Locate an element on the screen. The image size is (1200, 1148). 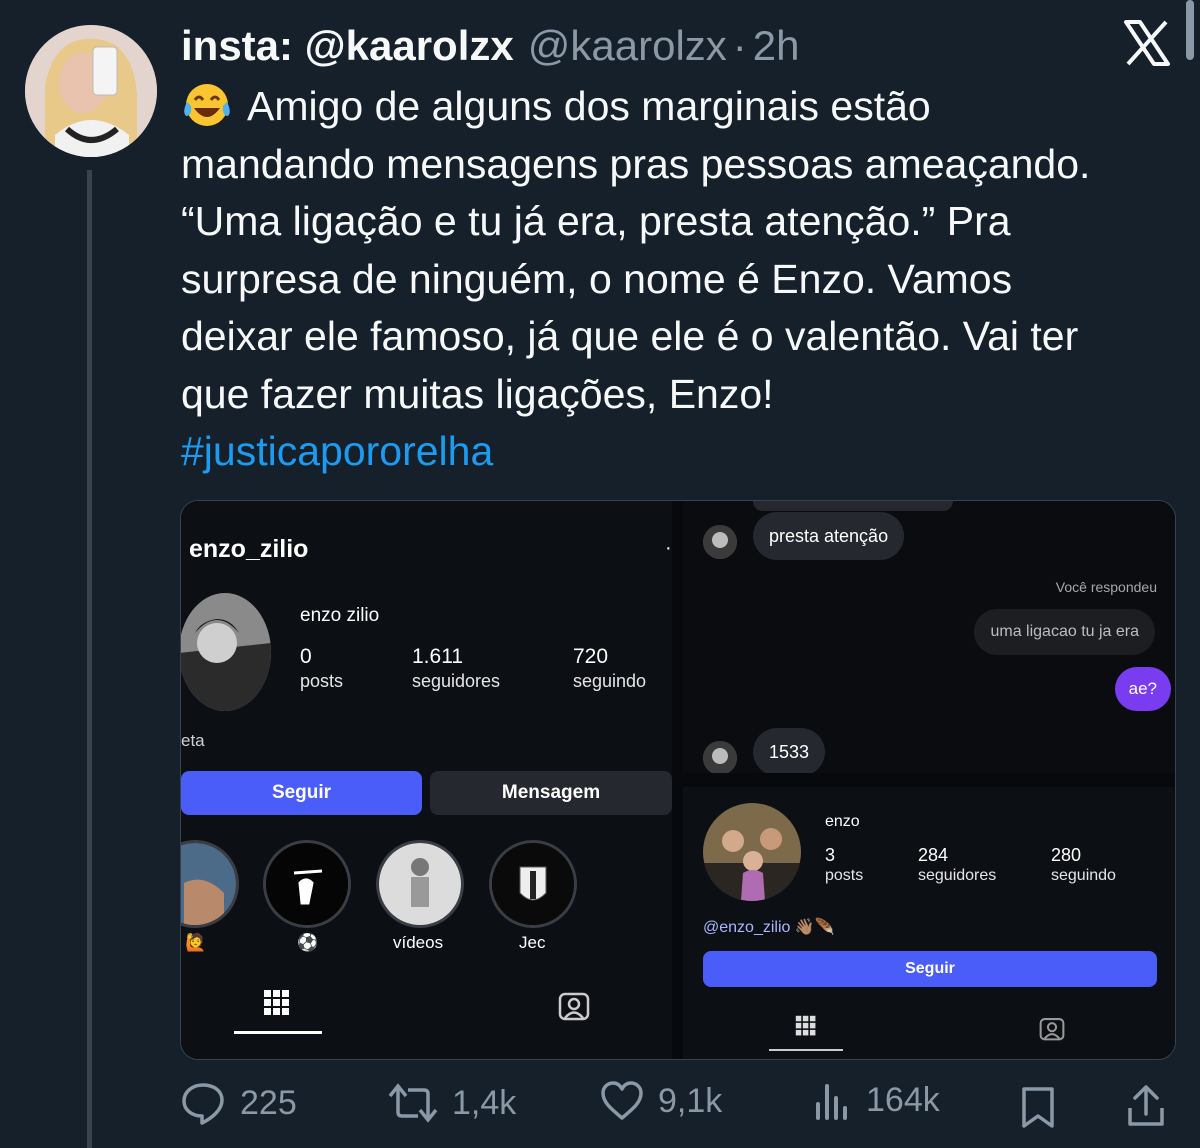
bio-mention-link: @enzo_zilio is located at coordinates (746, 927).